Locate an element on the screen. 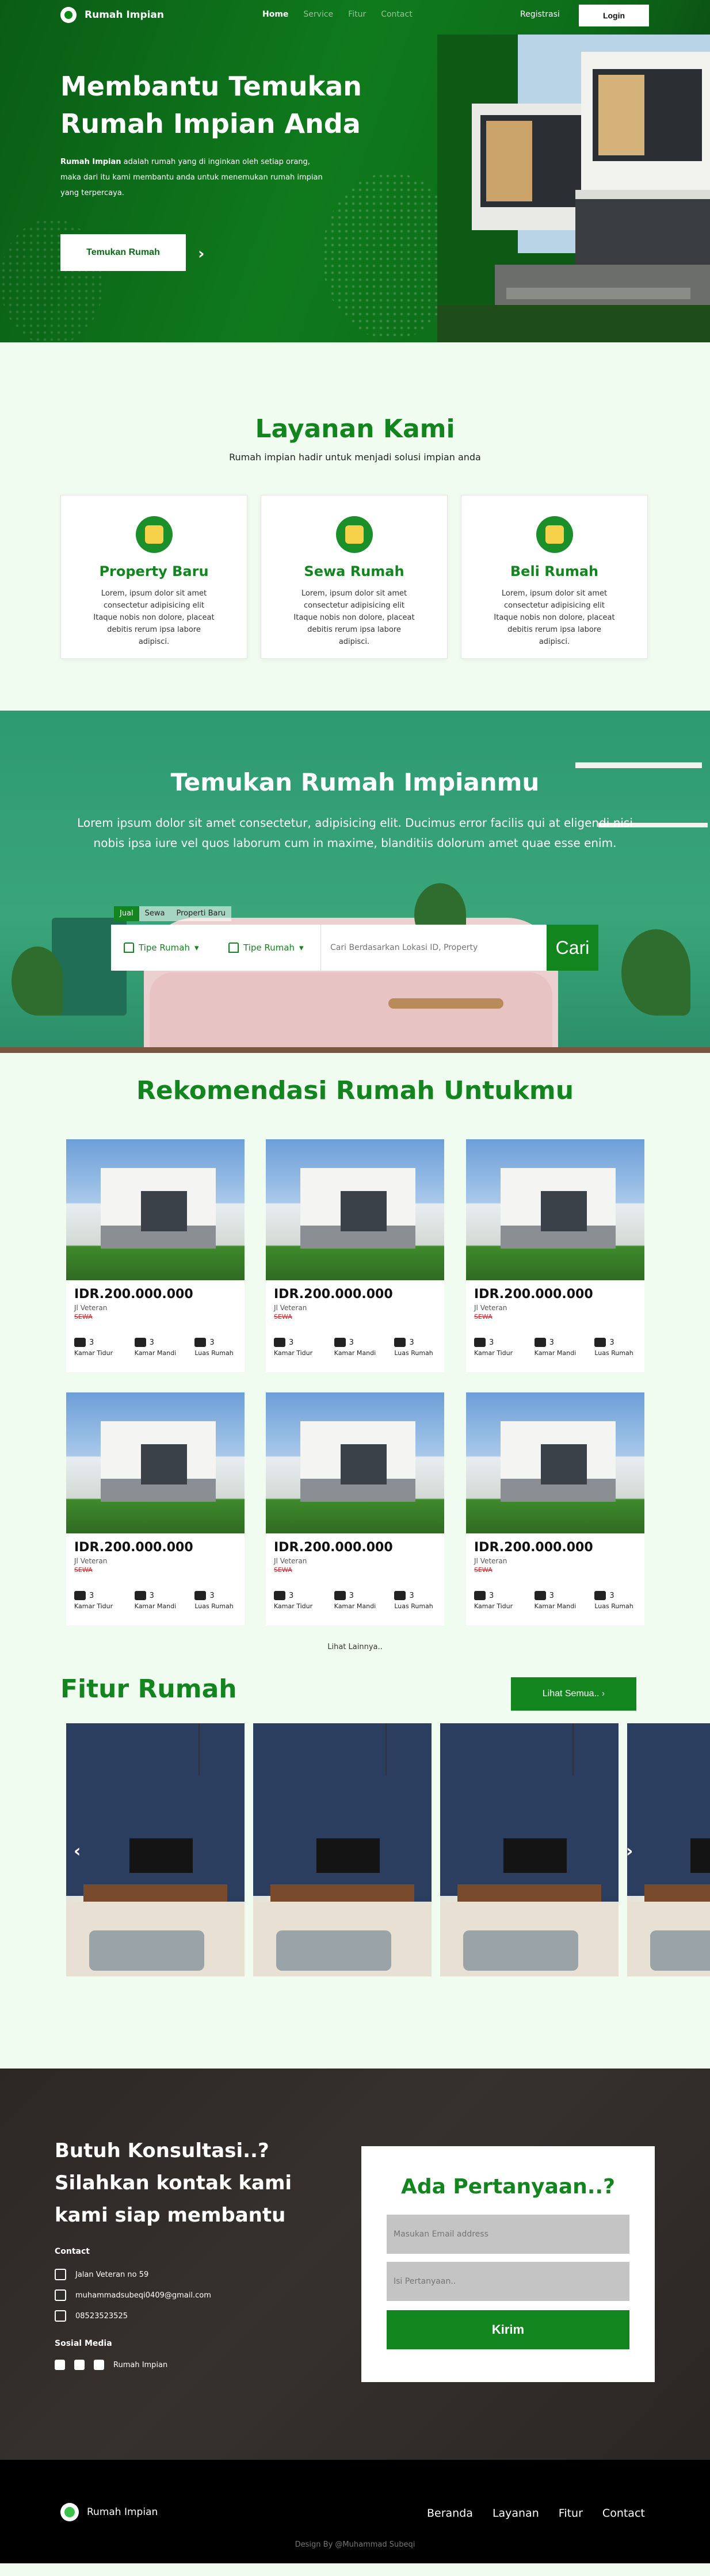 The image size is (710, 2576). instagram-icon is located at coordinates (99, 2365).